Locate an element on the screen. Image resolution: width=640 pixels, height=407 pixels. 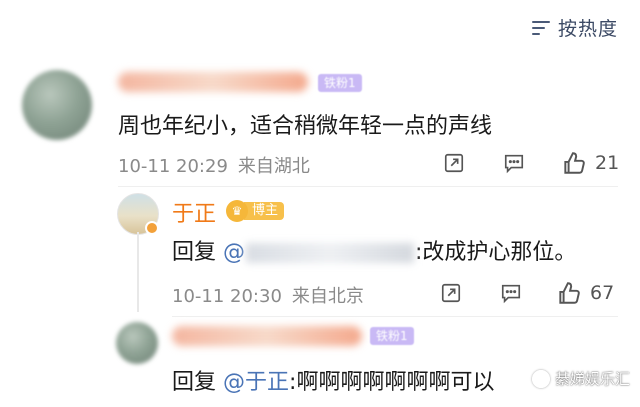
like-count: 21 is located at coordinates (607, 163).